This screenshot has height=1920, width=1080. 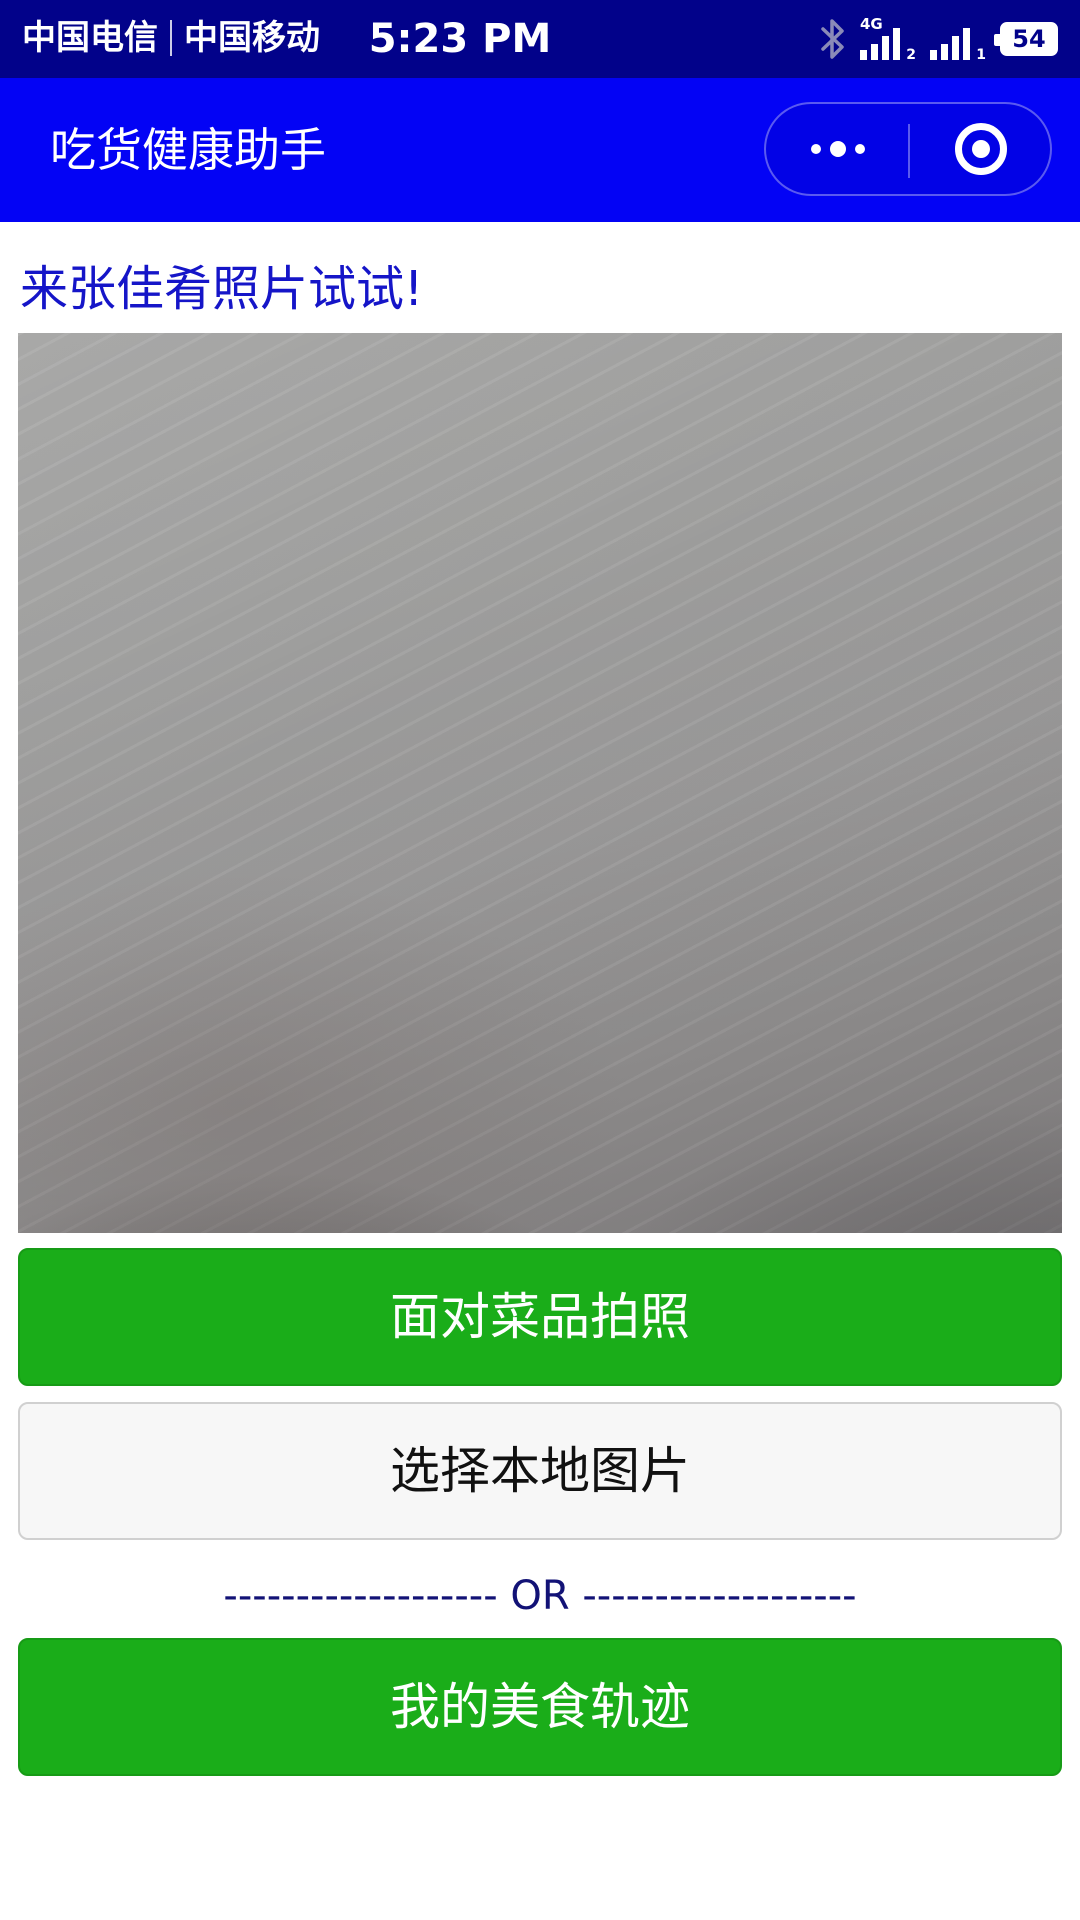 I want to click on status-bar: 中国电信 中国移动 5:23 PM 4G 2 1 54, so click(x=540, y=39).